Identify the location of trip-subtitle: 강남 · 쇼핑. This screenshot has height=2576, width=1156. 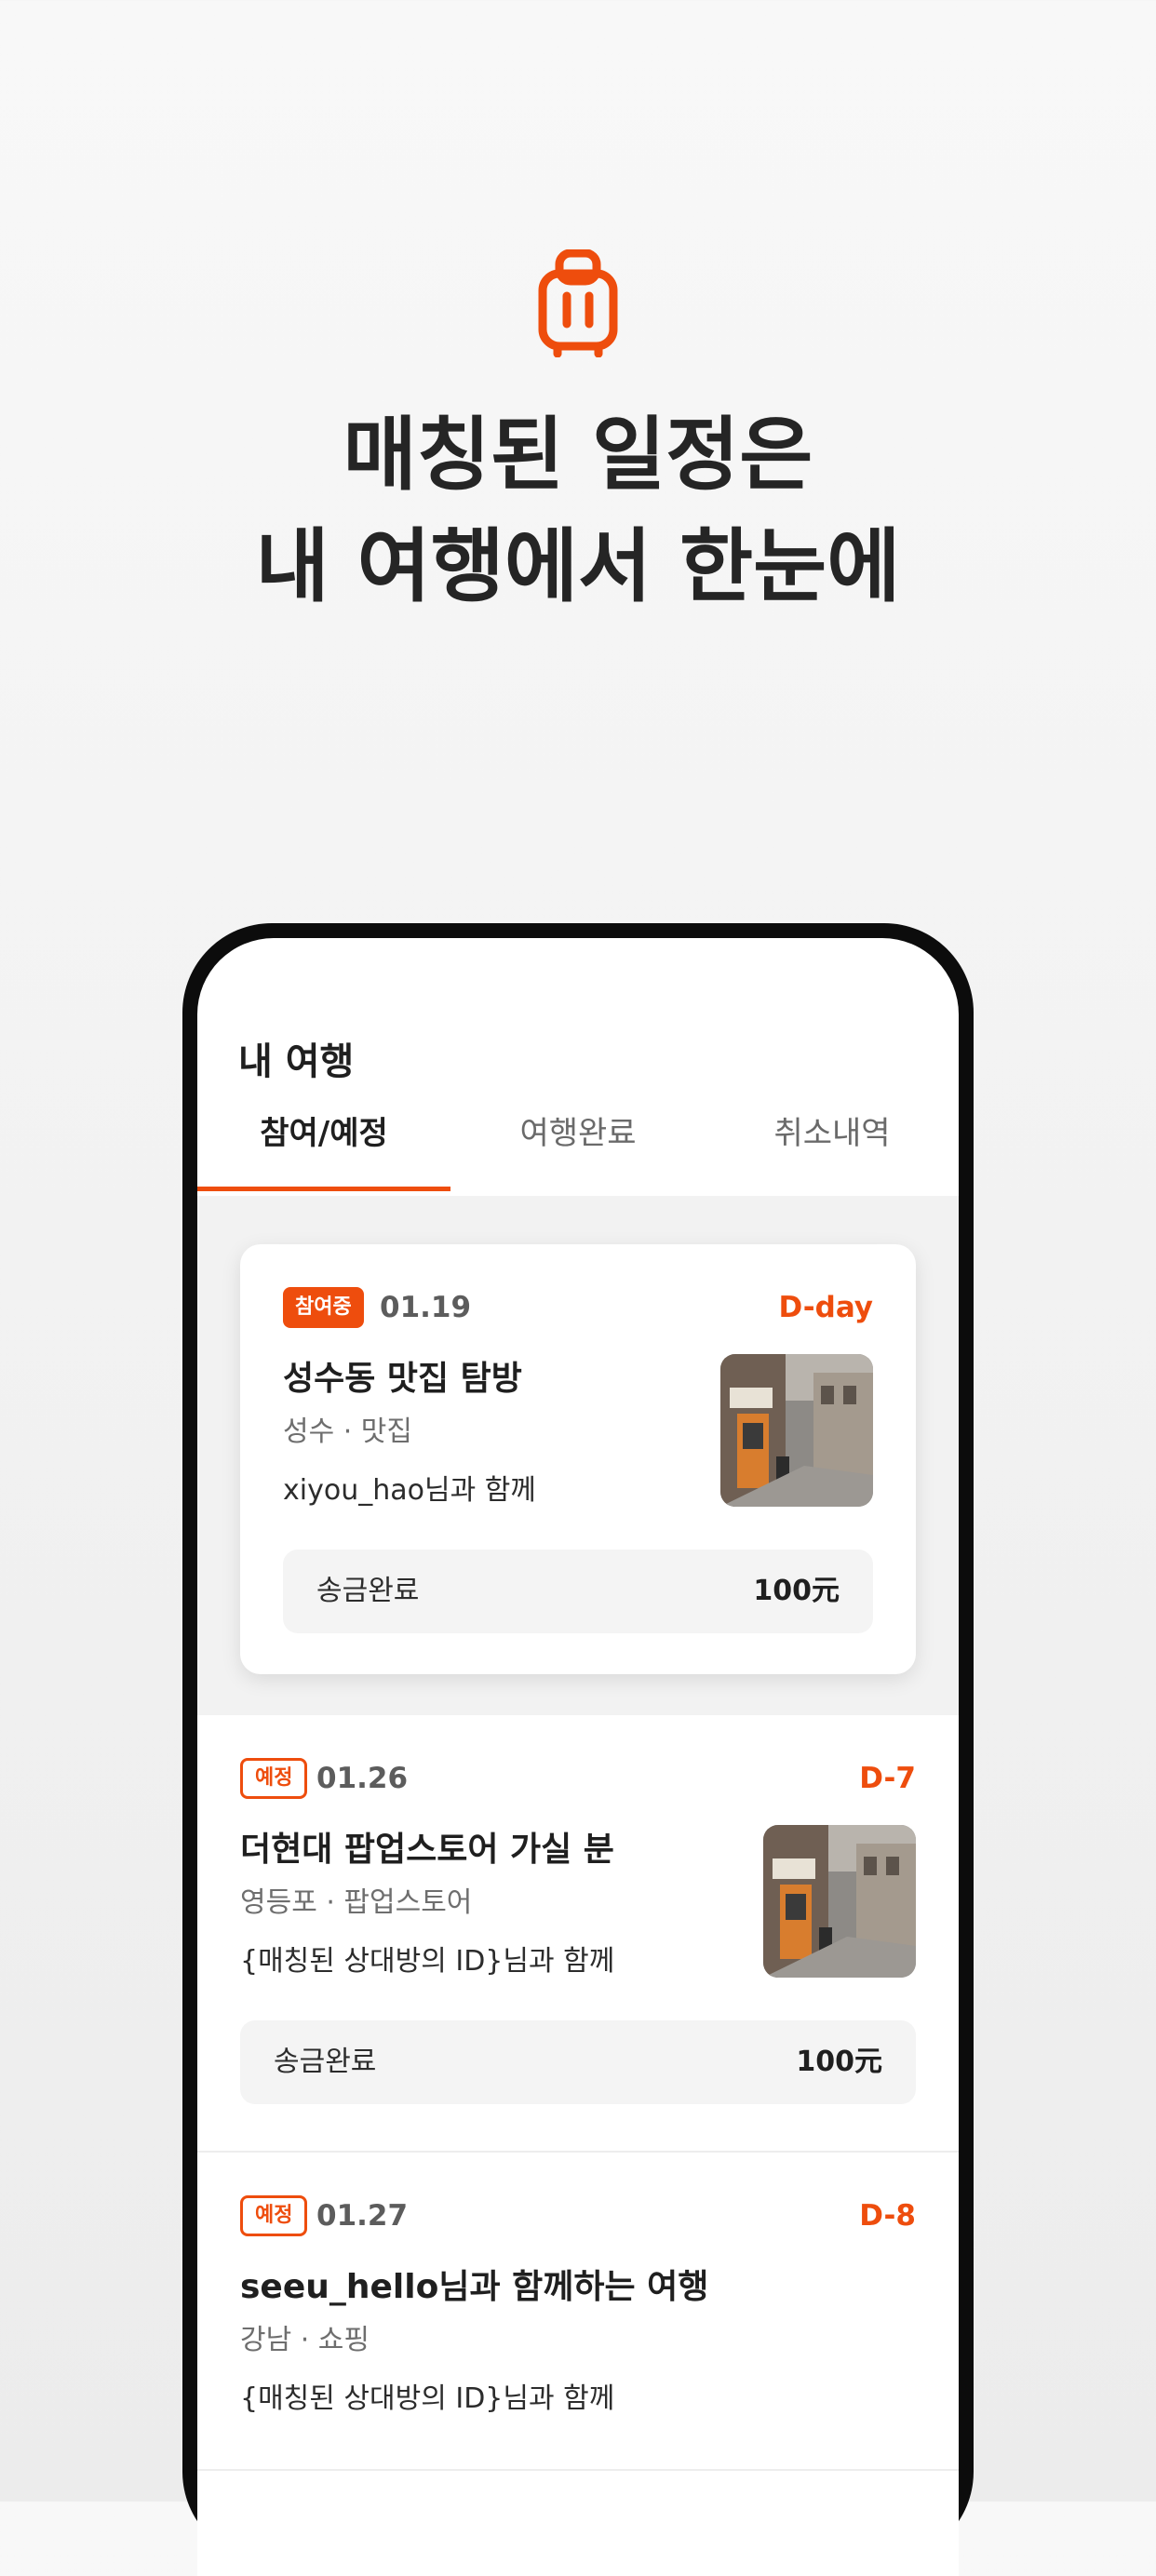
(305, 2340).